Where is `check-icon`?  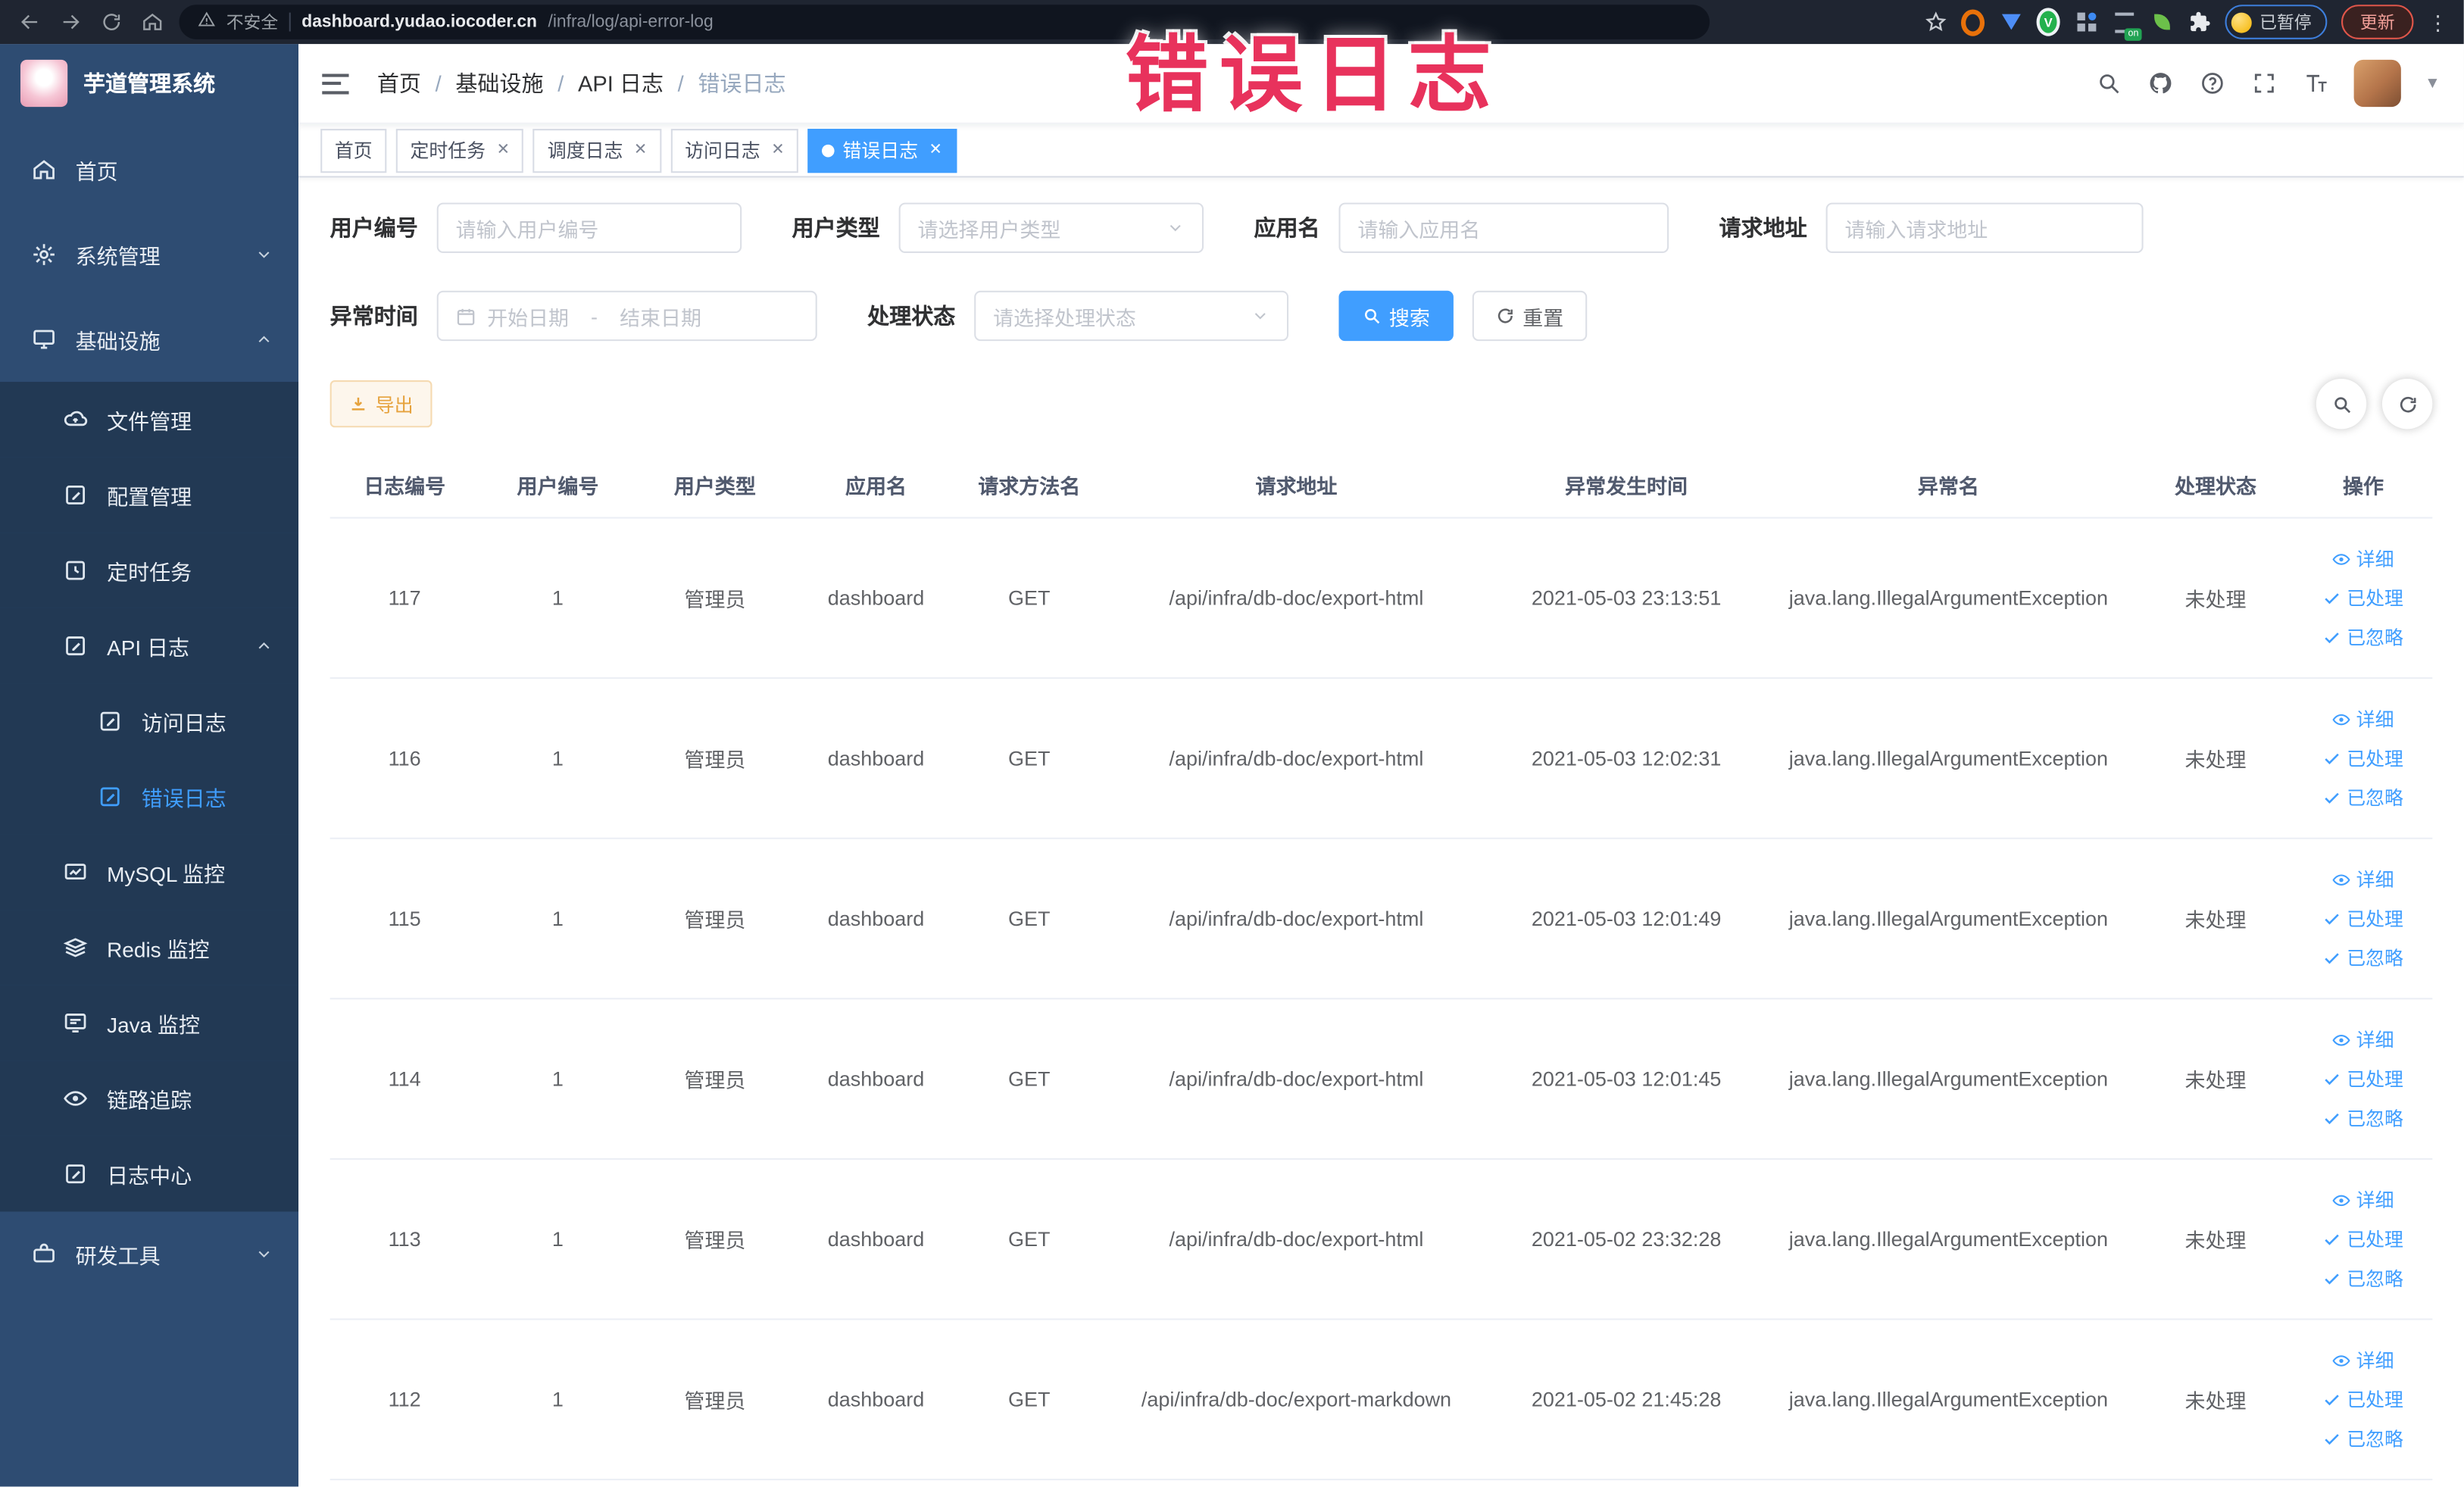 check-icon is located at coordinates (2332, 1399).